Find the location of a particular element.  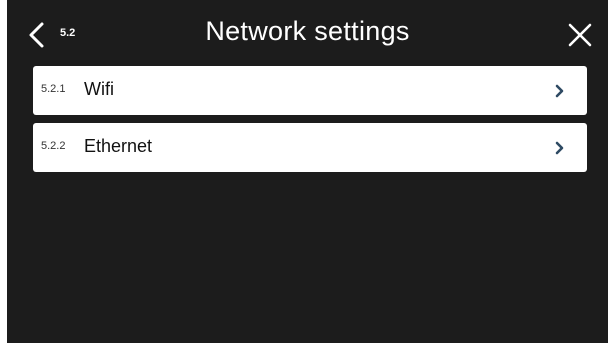

menu-item-label: Wifi is located at coordinates (99, 89).